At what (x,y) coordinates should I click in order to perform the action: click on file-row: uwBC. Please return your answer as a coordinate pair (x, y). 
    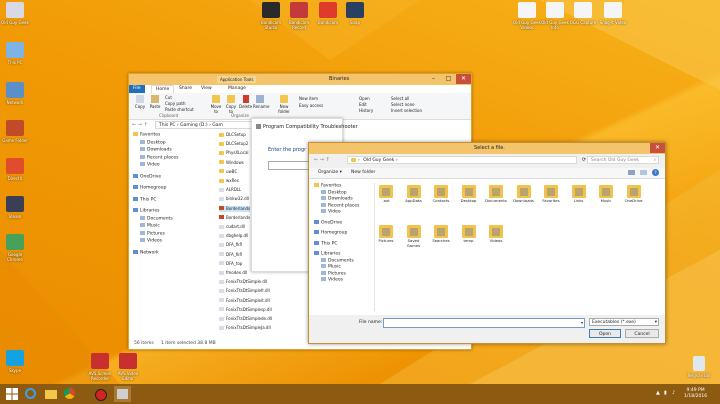
    Looking at the image, I should click on (228, 172).